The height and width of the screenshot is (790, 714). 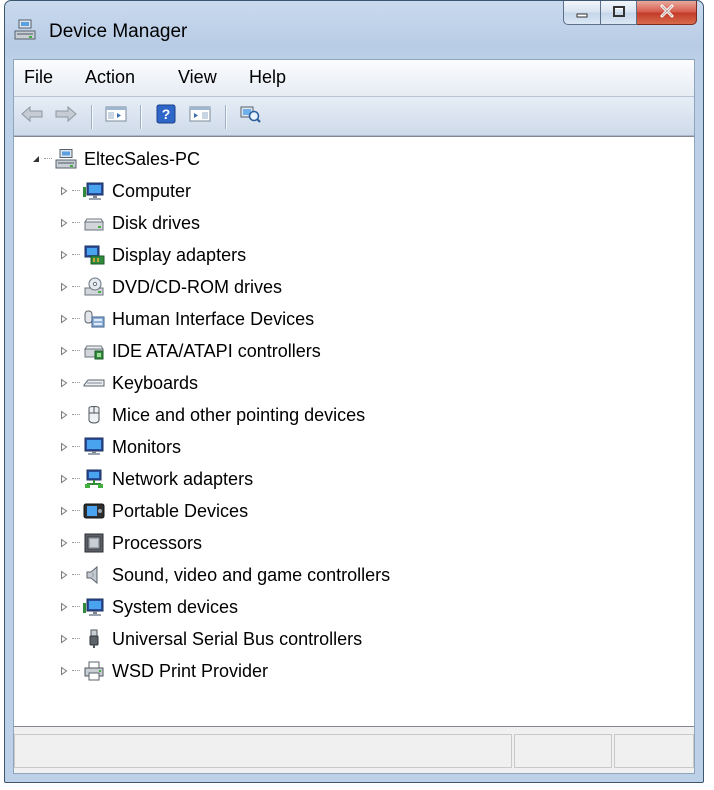 I want to click on status-pane-secondary, so click(x=563, y=751).